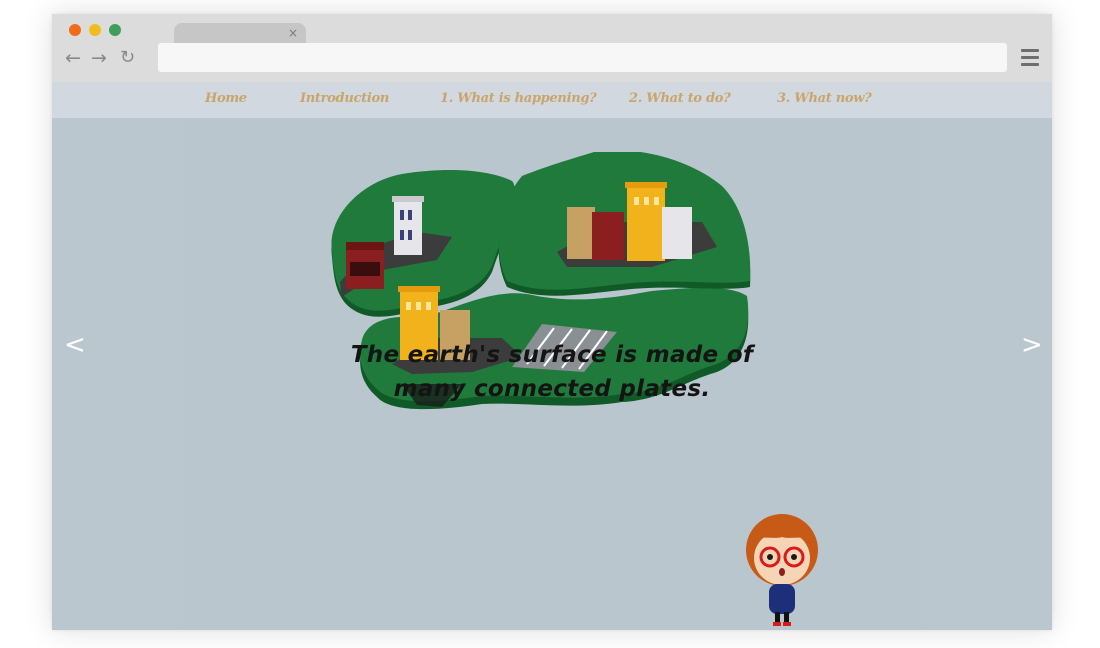 The width and height of the screenshot is (1100, 648). Describe the element at coordinates (226, 98) in the screenshot. I see `nav-link-home: Home` at that location.